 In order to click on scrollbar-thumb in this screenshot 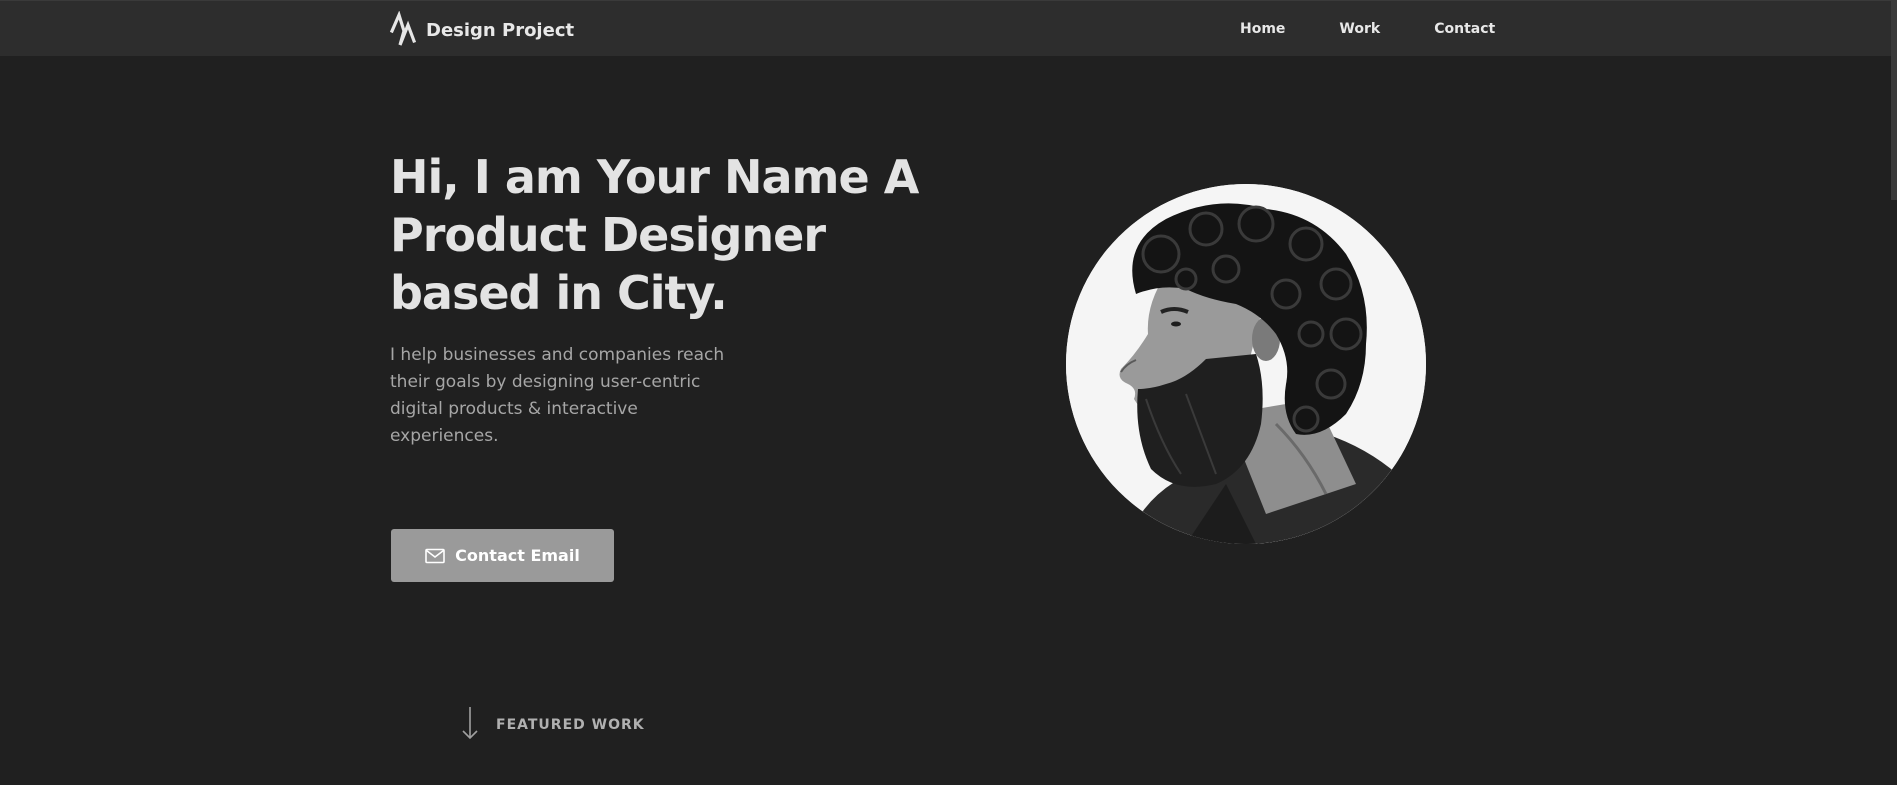, I will do `click(1894, 100)`.